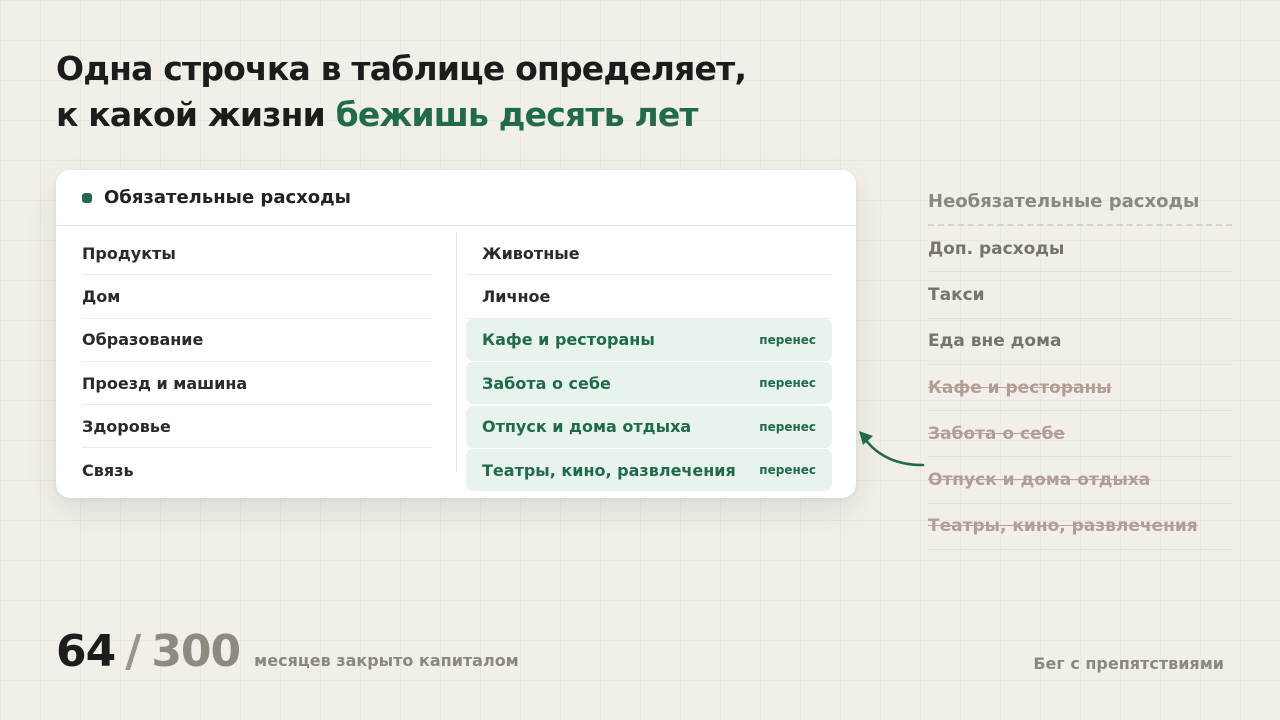 The width and height of the screenshot is (1280, 720). Describe the element at coordinates (257, 384) in the screenshot. I see `list-item: Проезд и машина` at that location.